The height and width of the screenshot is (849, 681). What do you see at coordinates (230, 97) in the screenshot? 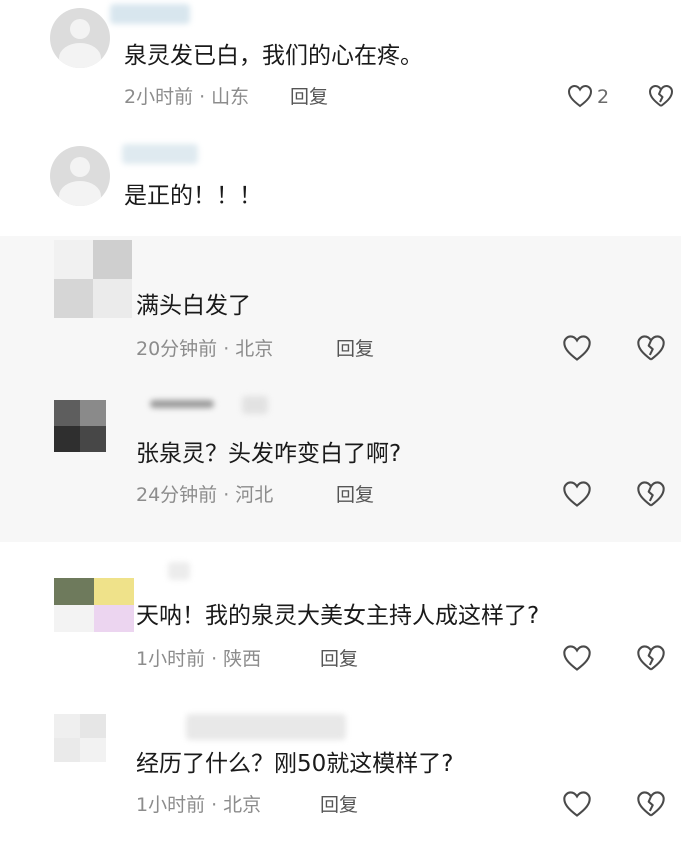
I see `comment-location: 山东` at bounding box center [230, 97].